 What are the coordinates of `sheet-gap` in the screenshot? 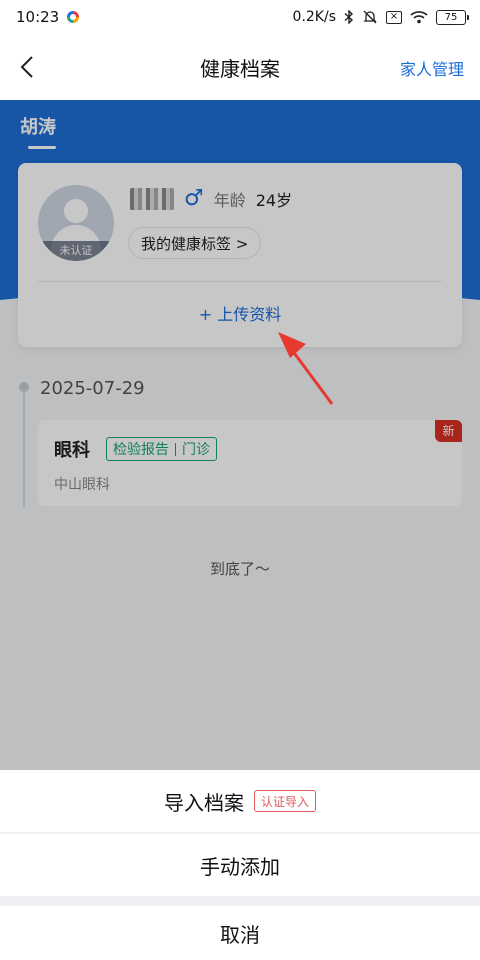 It's located at (240, 901).